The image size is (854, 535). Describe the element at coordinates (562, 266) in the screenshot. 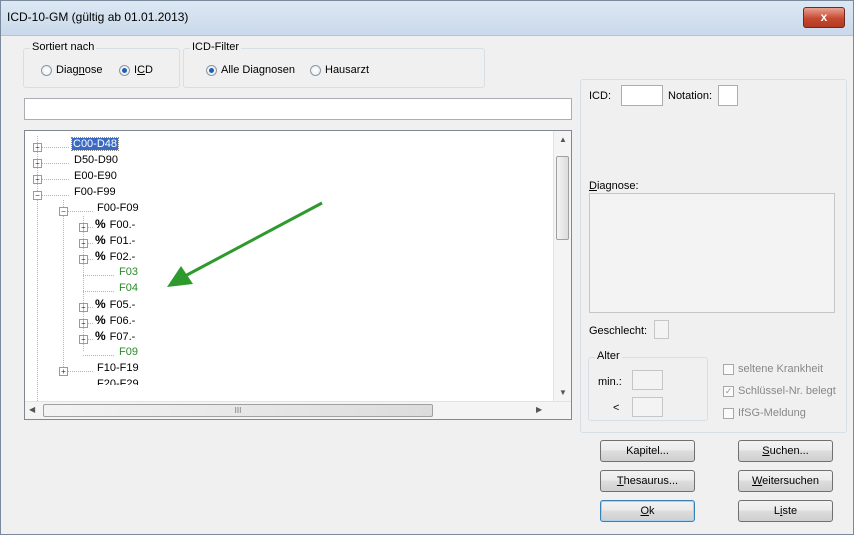

I see `tree-vertical-scrollbar: ▲ ▼` at that location.